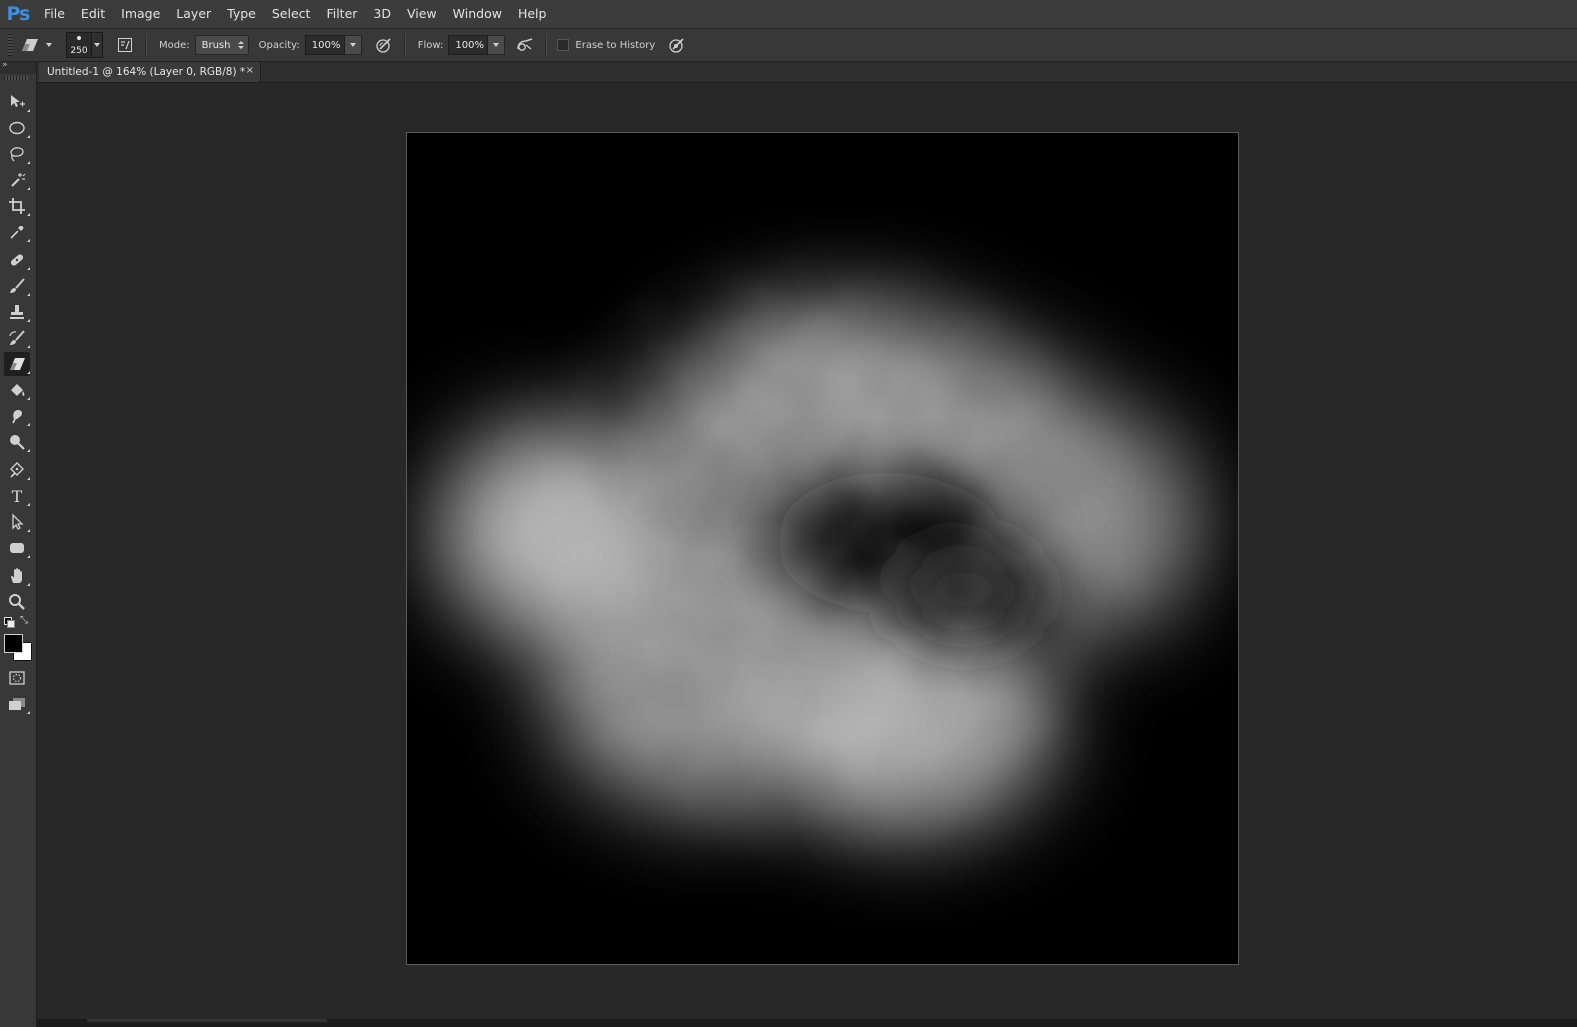 The image size is (1577, 1027). I want to click on screen-mode-button, so click(17, 704).